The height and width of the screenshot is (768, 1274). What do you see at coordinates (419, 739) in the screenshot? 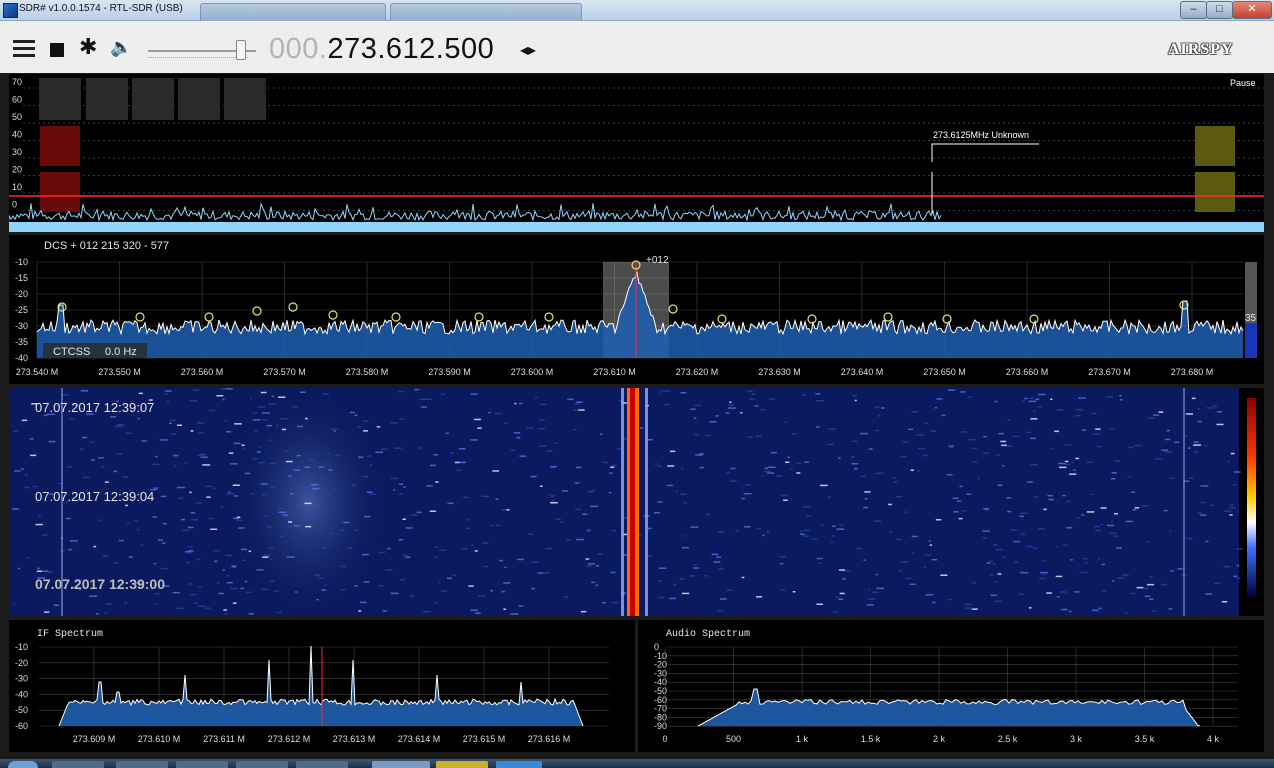
I see `if-x-tick: 273.614 M` at bounding box center [419, 739].